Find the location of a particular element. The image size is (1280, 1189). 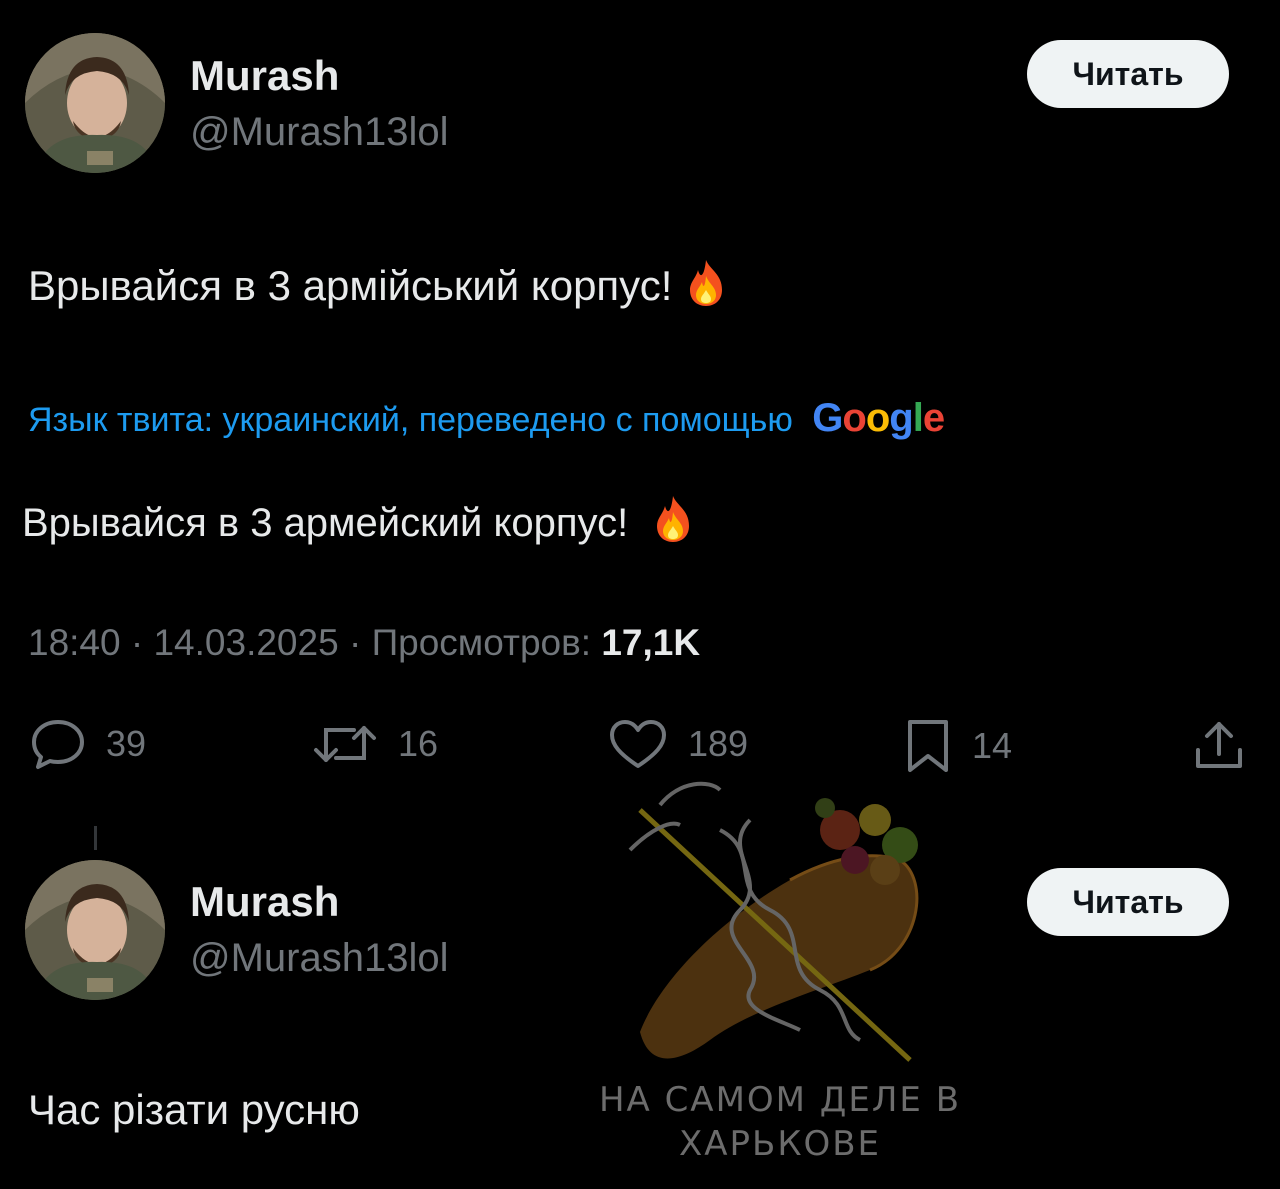

like-count: 189 is located at coordinates (718, 743).